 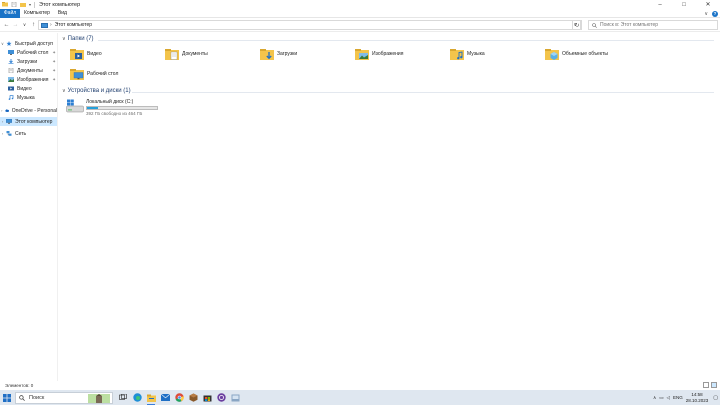 I want to click on folder-label: Музыка, so click(x=476, y=54).